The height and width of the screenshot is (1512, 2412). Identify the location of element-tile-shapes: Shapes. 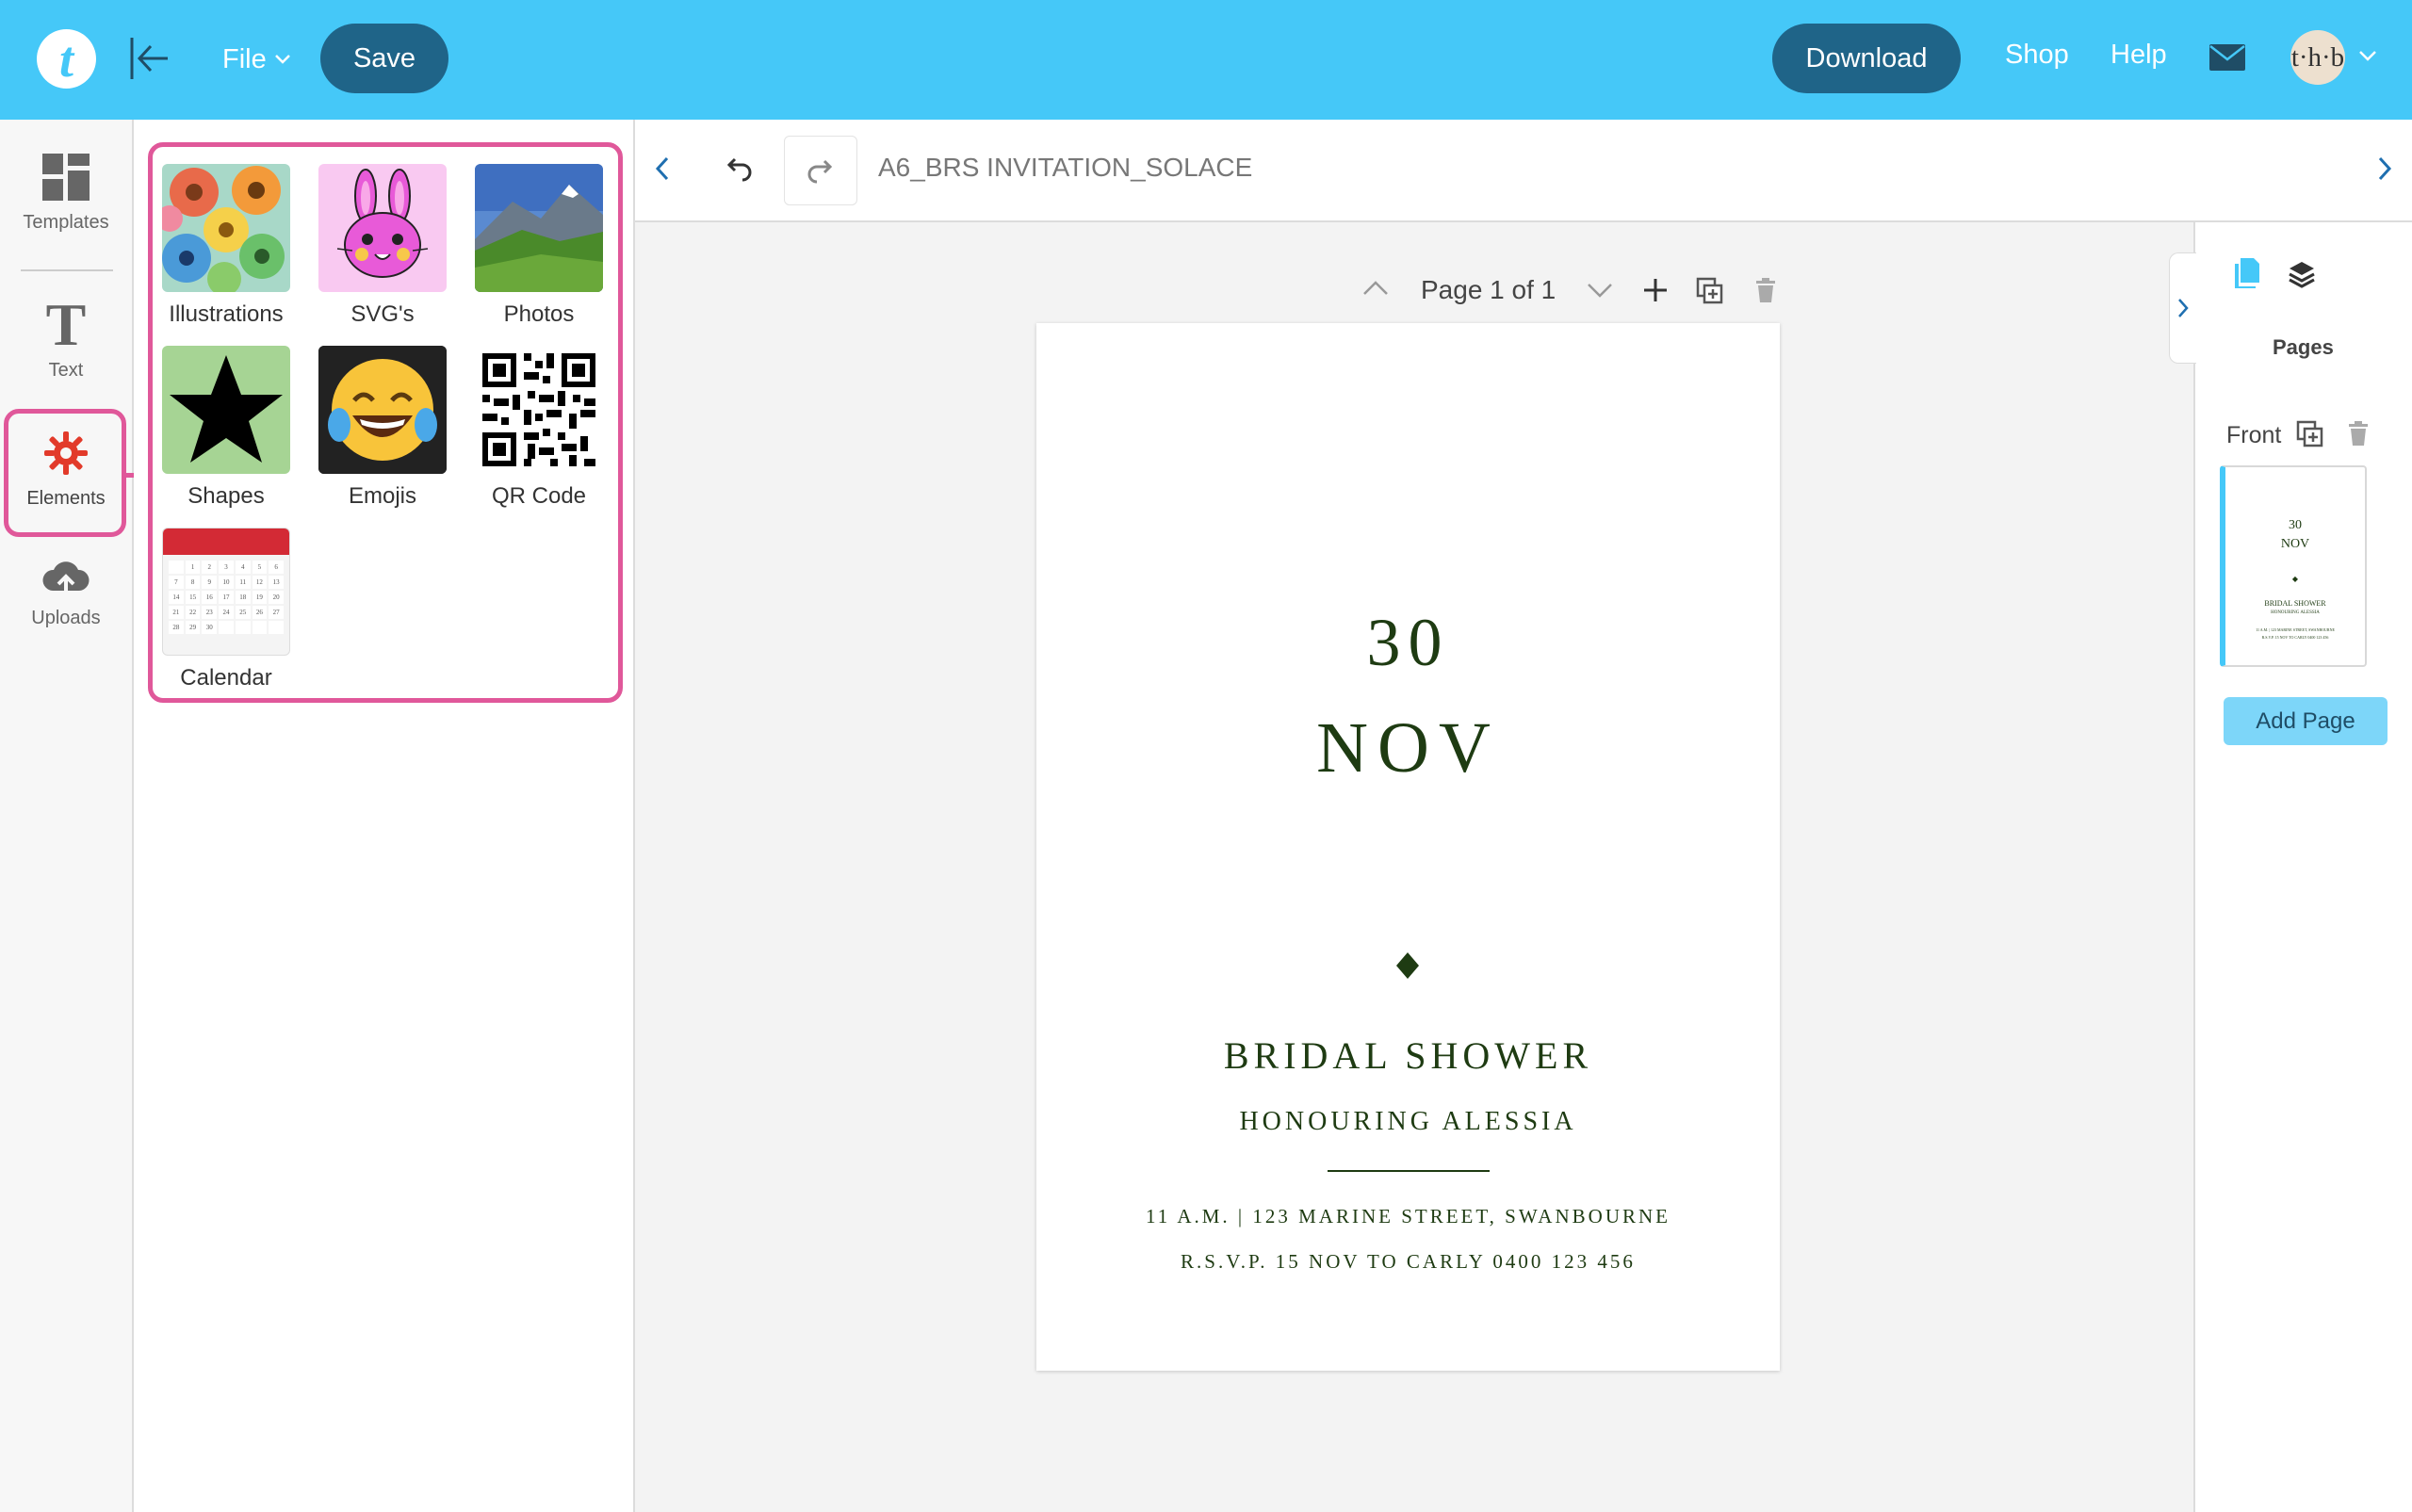
(226, 428).